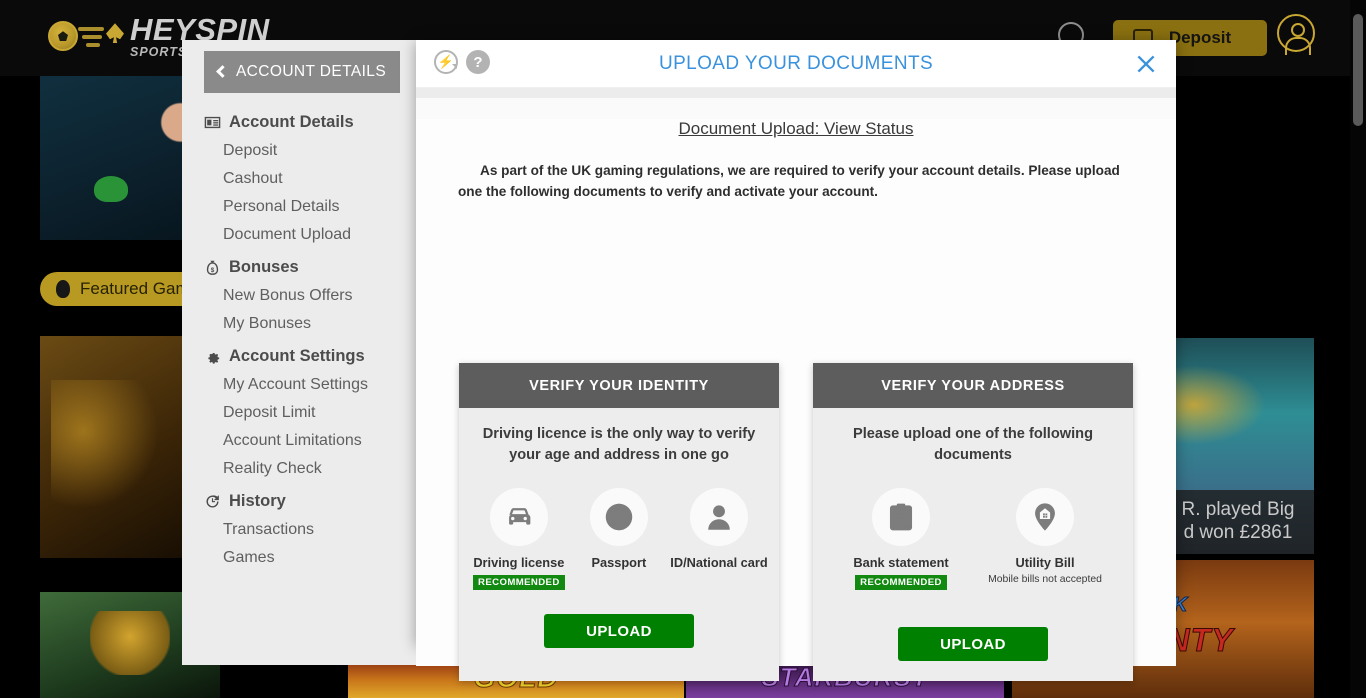 This screenshot has height=698, width=1366. I want to click on car-icon, so click(518, 517).